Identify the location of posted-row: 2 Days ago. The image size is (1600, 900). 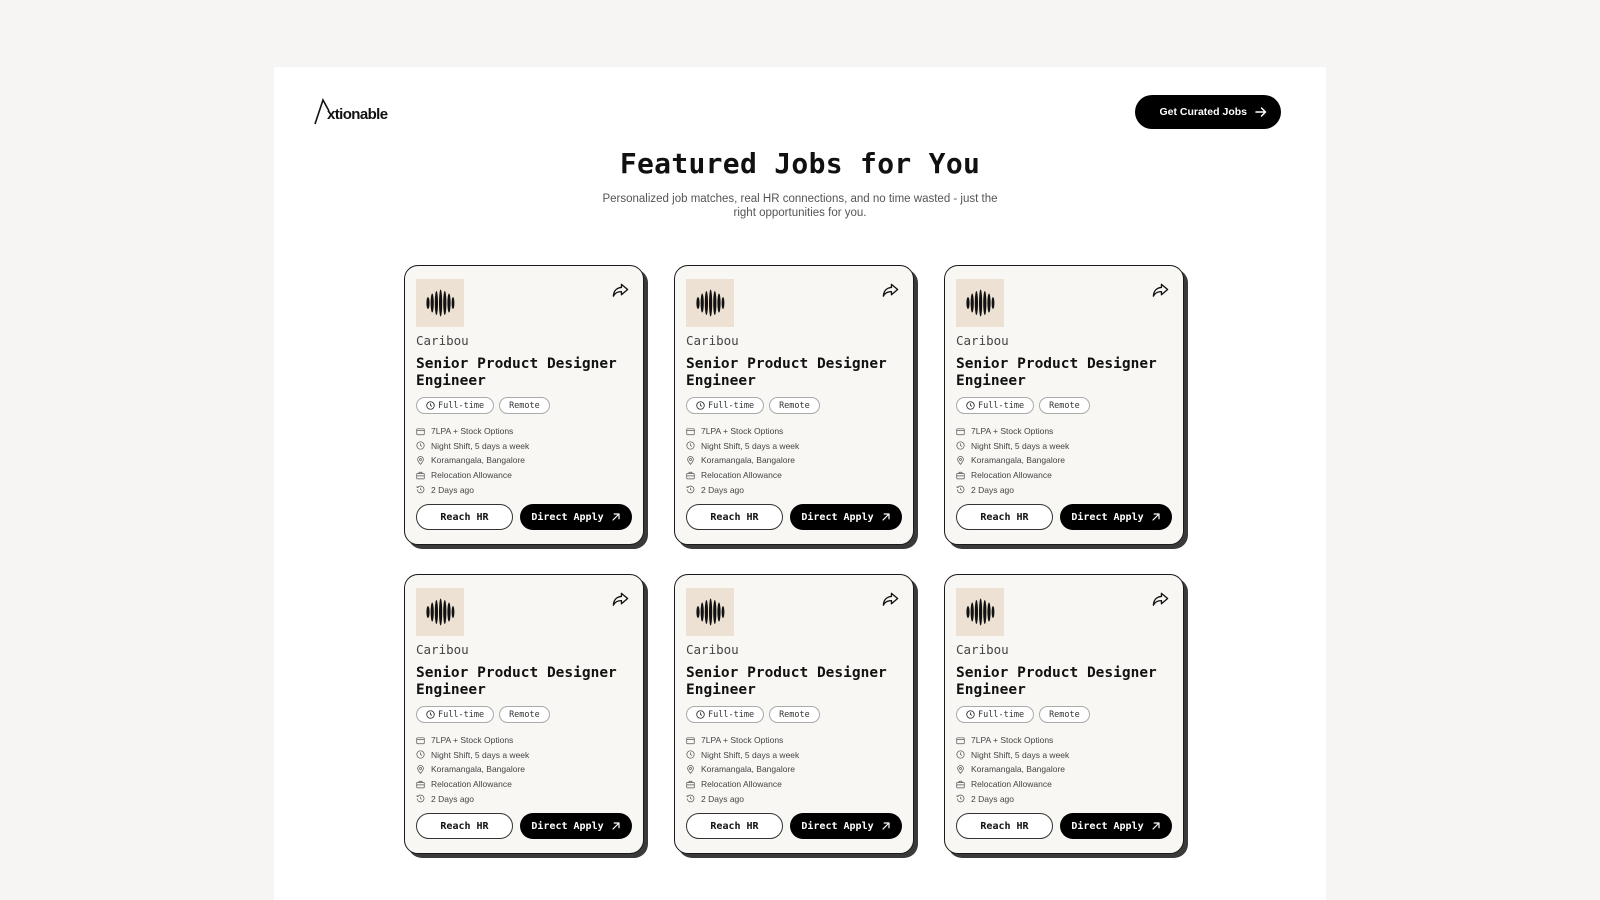
(793, 489).